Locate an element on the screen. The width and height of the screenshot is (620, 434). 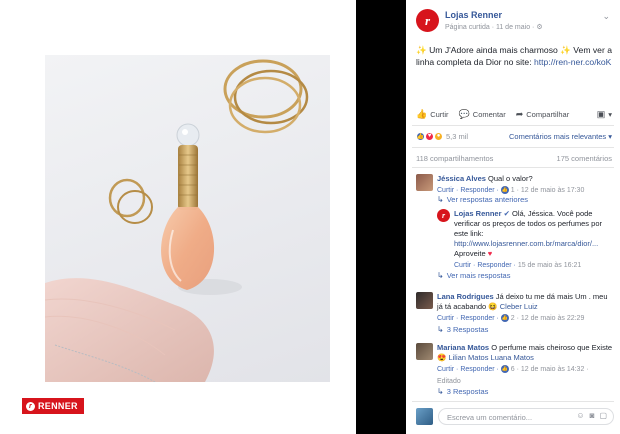
tagged-user: Cleber Luiz is located at coordinates (519, 306).